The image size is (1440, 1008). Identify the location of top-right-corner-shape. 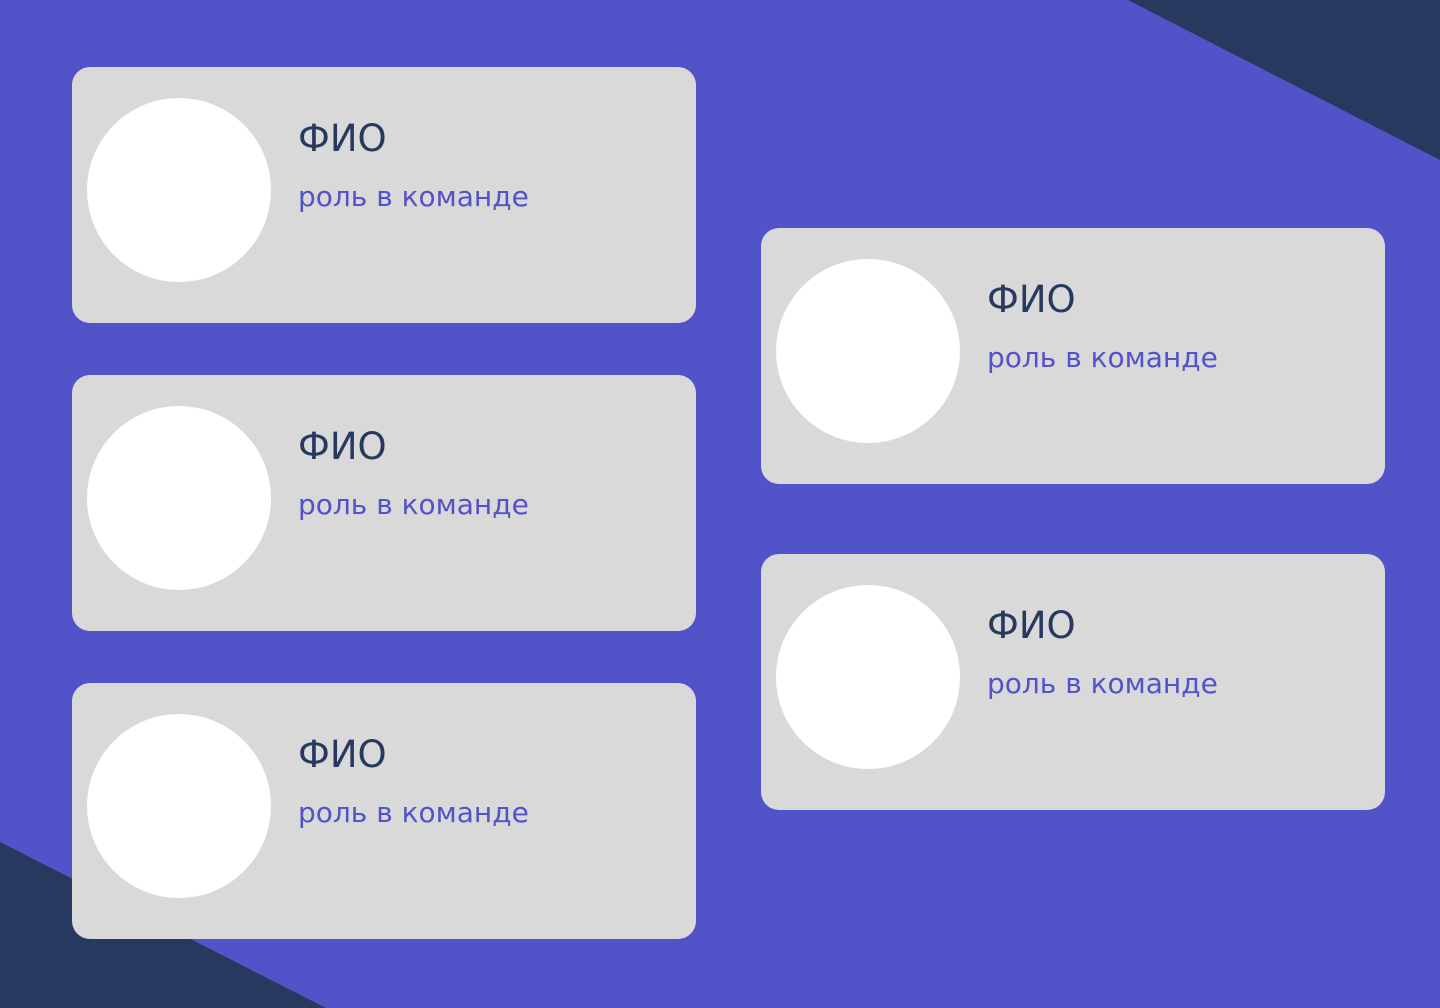
(1284, 80).